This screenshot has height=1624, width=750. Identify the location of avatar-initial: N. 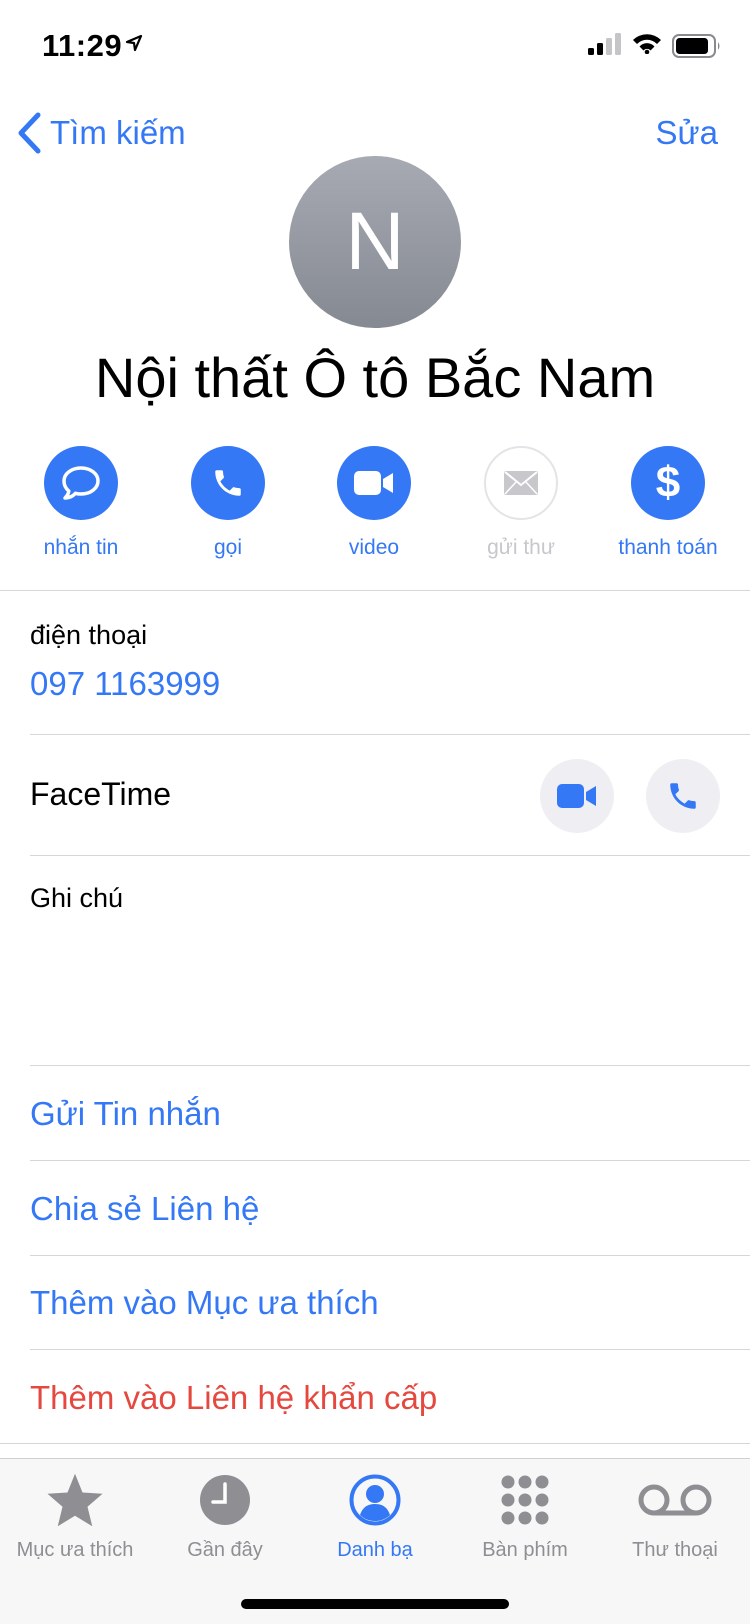
(375, 241).